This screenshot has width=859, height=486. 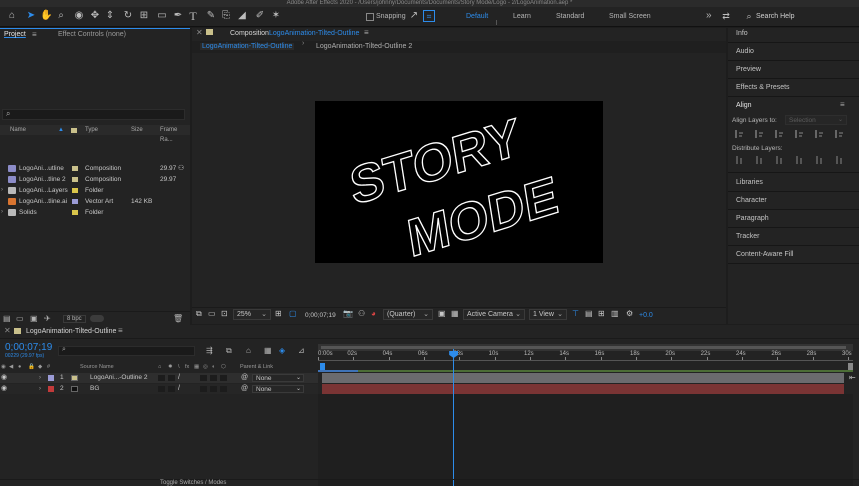 I want to click on distribute-top-icon, so click(x=739, y=160).